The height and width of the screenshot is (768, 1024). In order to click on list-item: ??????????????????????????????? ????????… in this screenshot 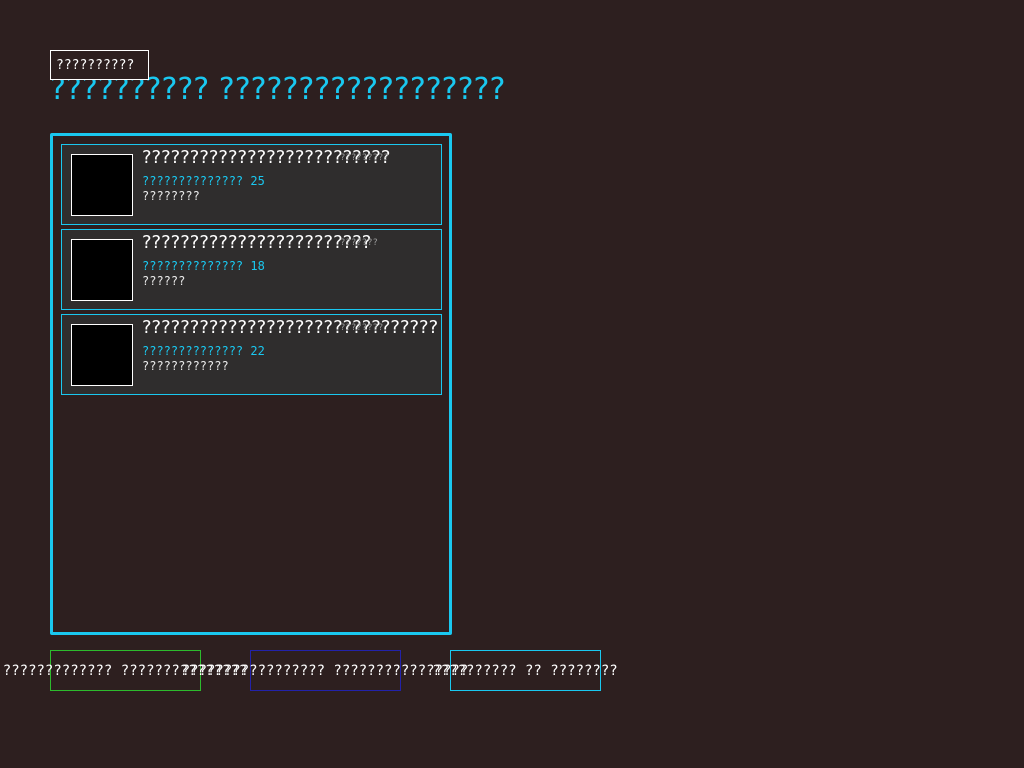, I will do `click(251, 354)`.